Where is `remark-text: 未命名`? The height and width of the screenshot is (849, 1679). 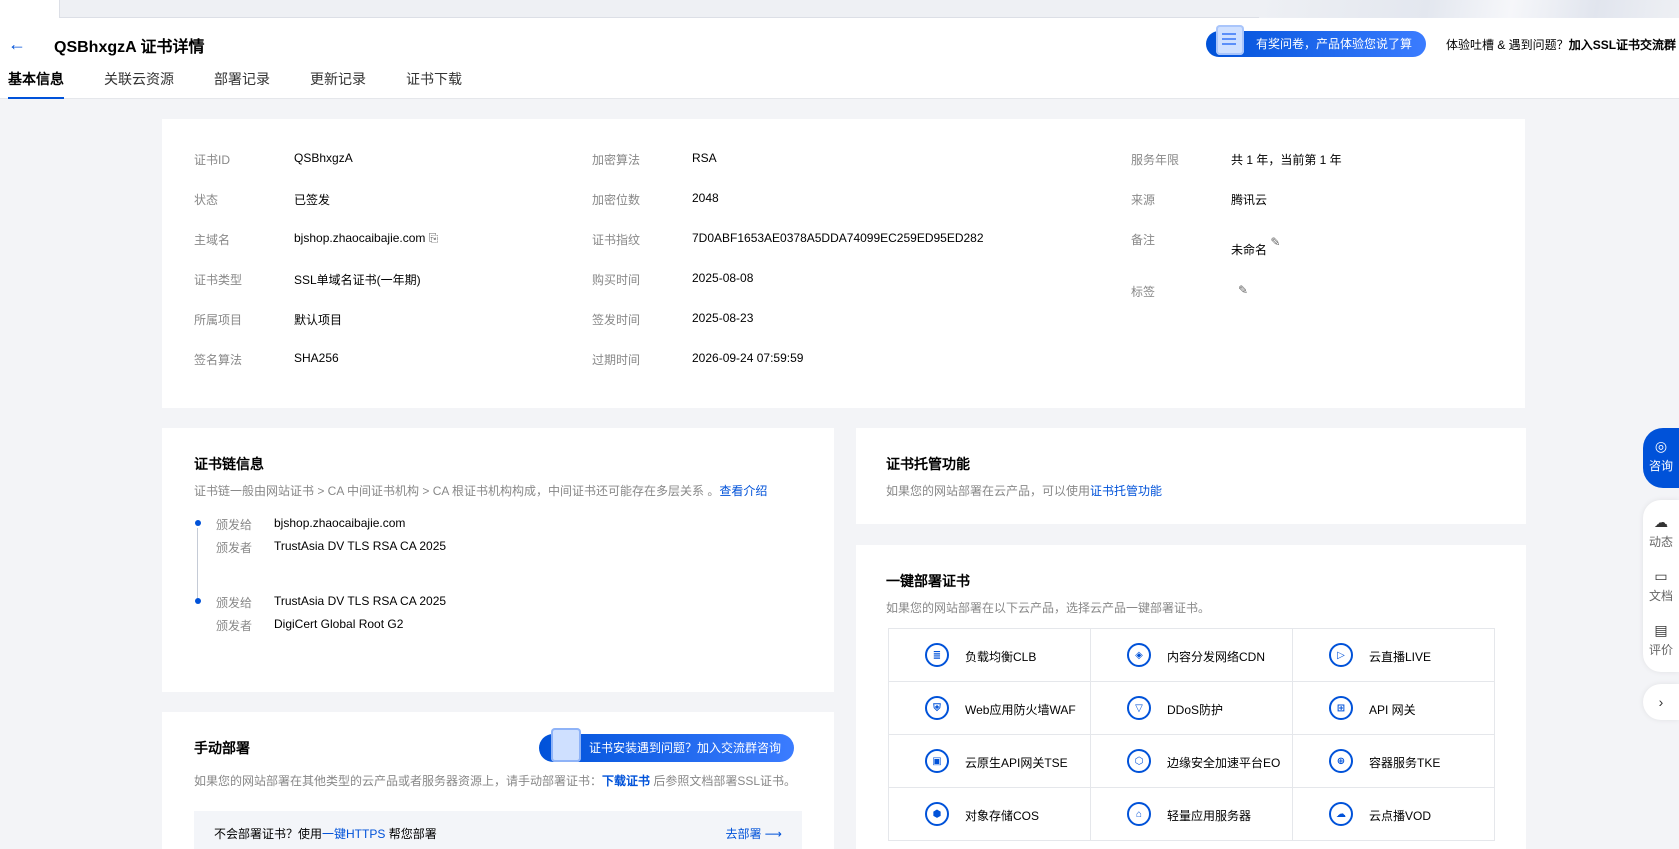 remark-text: 未命名 is located at coordinates (1249, 250).